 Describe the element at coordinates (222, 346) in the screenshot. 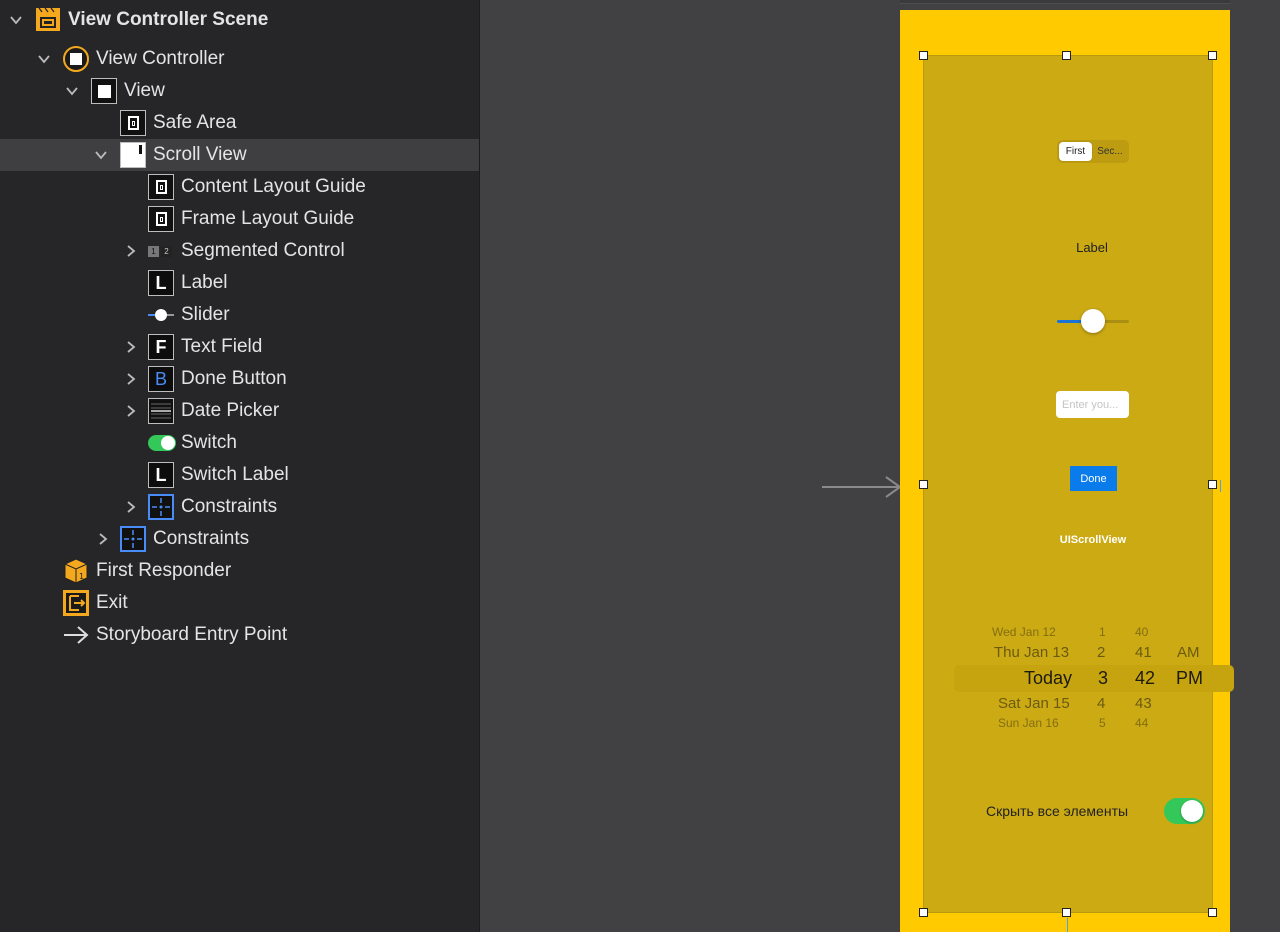

I see `outline-item-label: Text Field` at that location.